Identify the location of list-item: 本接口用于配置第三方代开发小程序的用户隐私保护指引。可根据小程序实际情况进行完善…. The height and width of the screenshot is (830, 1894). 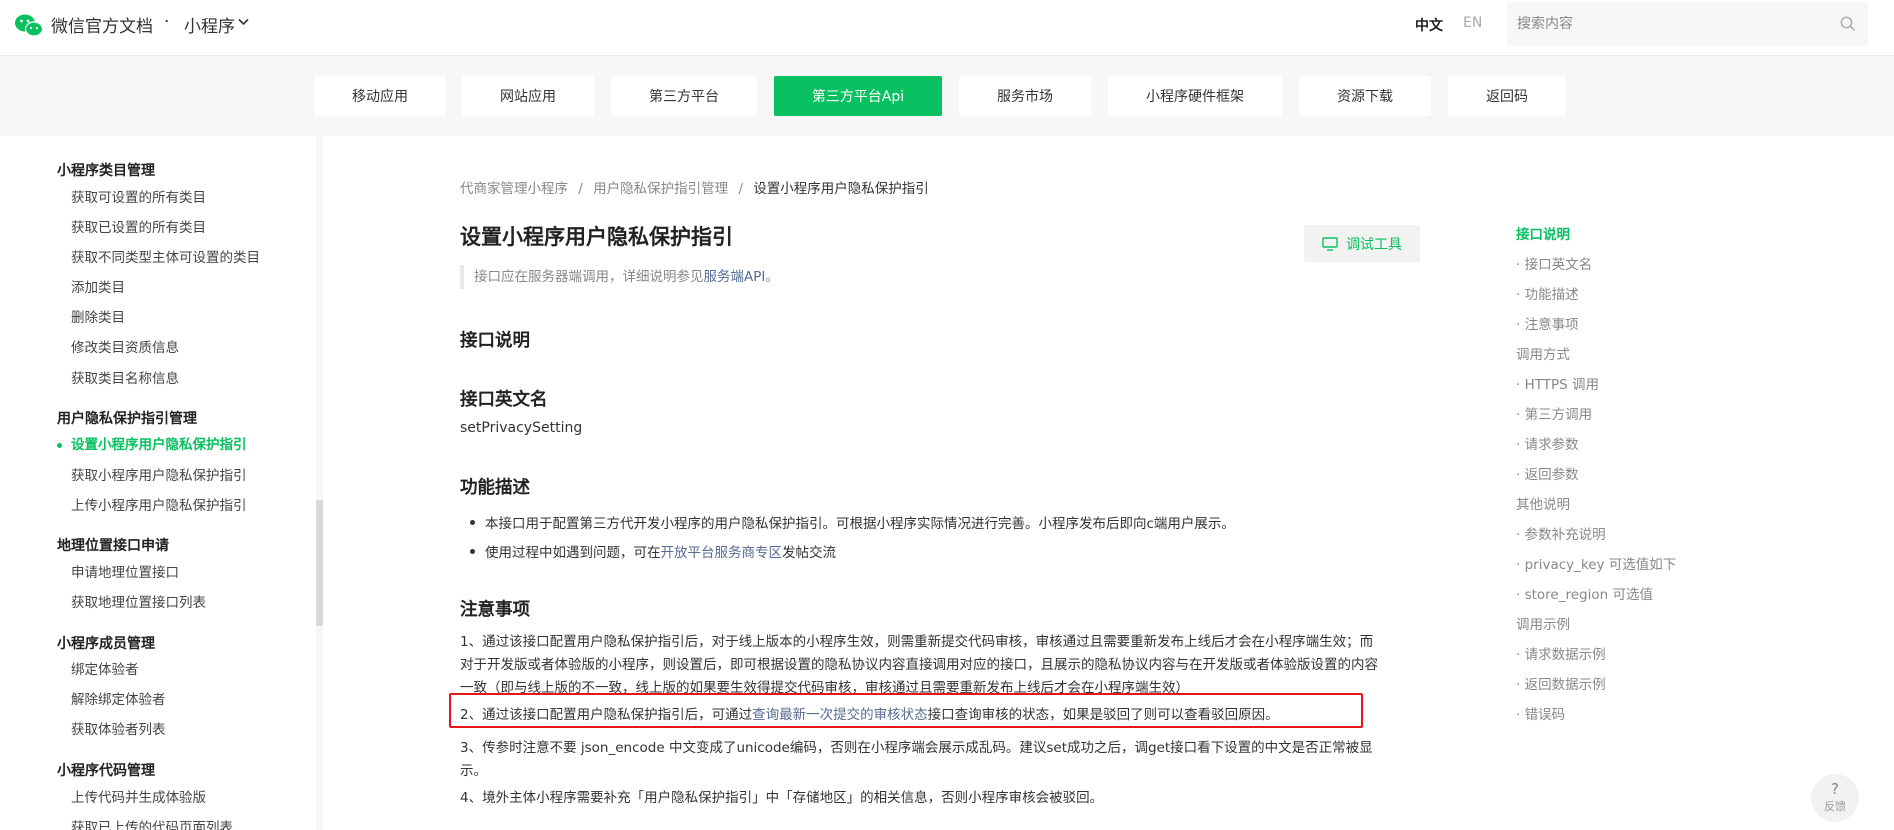
(852, 522).